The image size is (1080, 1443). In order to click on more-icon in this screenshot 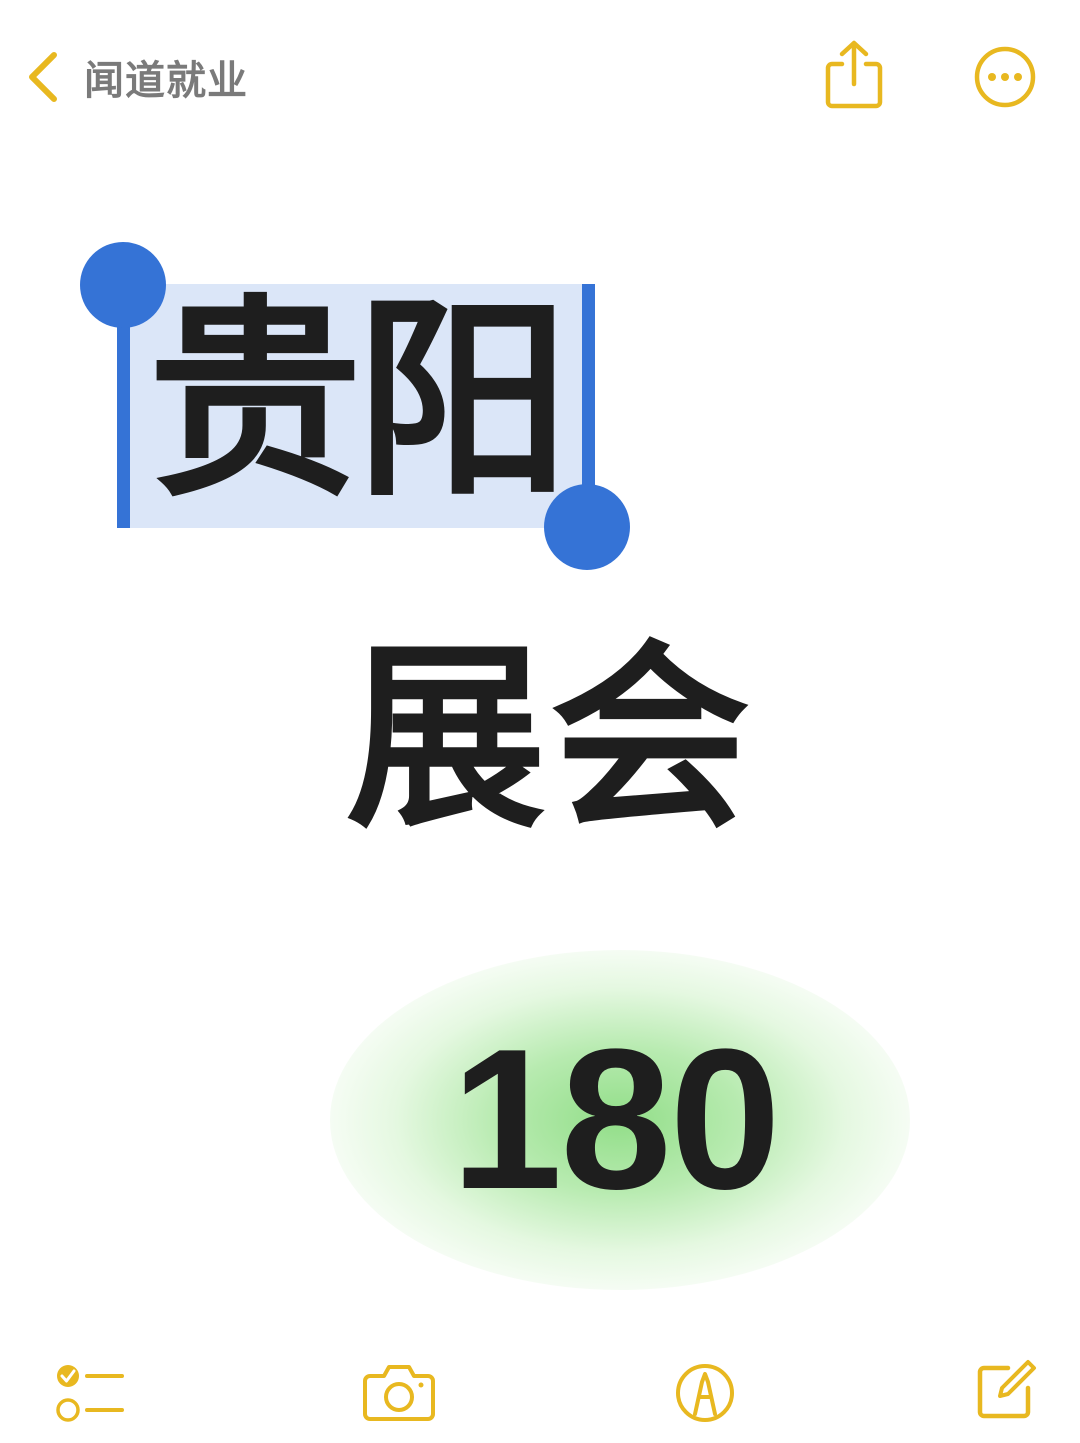, I will do `click(1005, 77)`.